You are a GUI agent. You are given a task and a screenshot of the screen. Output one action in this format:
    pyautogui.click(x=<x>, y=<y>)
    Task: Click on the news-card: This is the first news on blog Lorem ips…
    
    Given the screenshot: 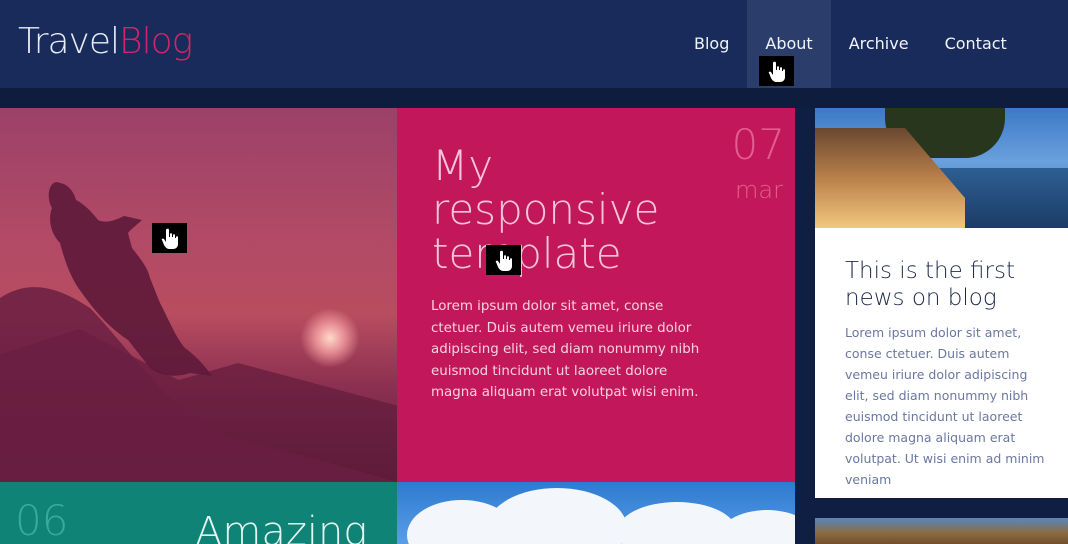 What is the action you would take?
    pyautogui.click(x=941, y=363)
    